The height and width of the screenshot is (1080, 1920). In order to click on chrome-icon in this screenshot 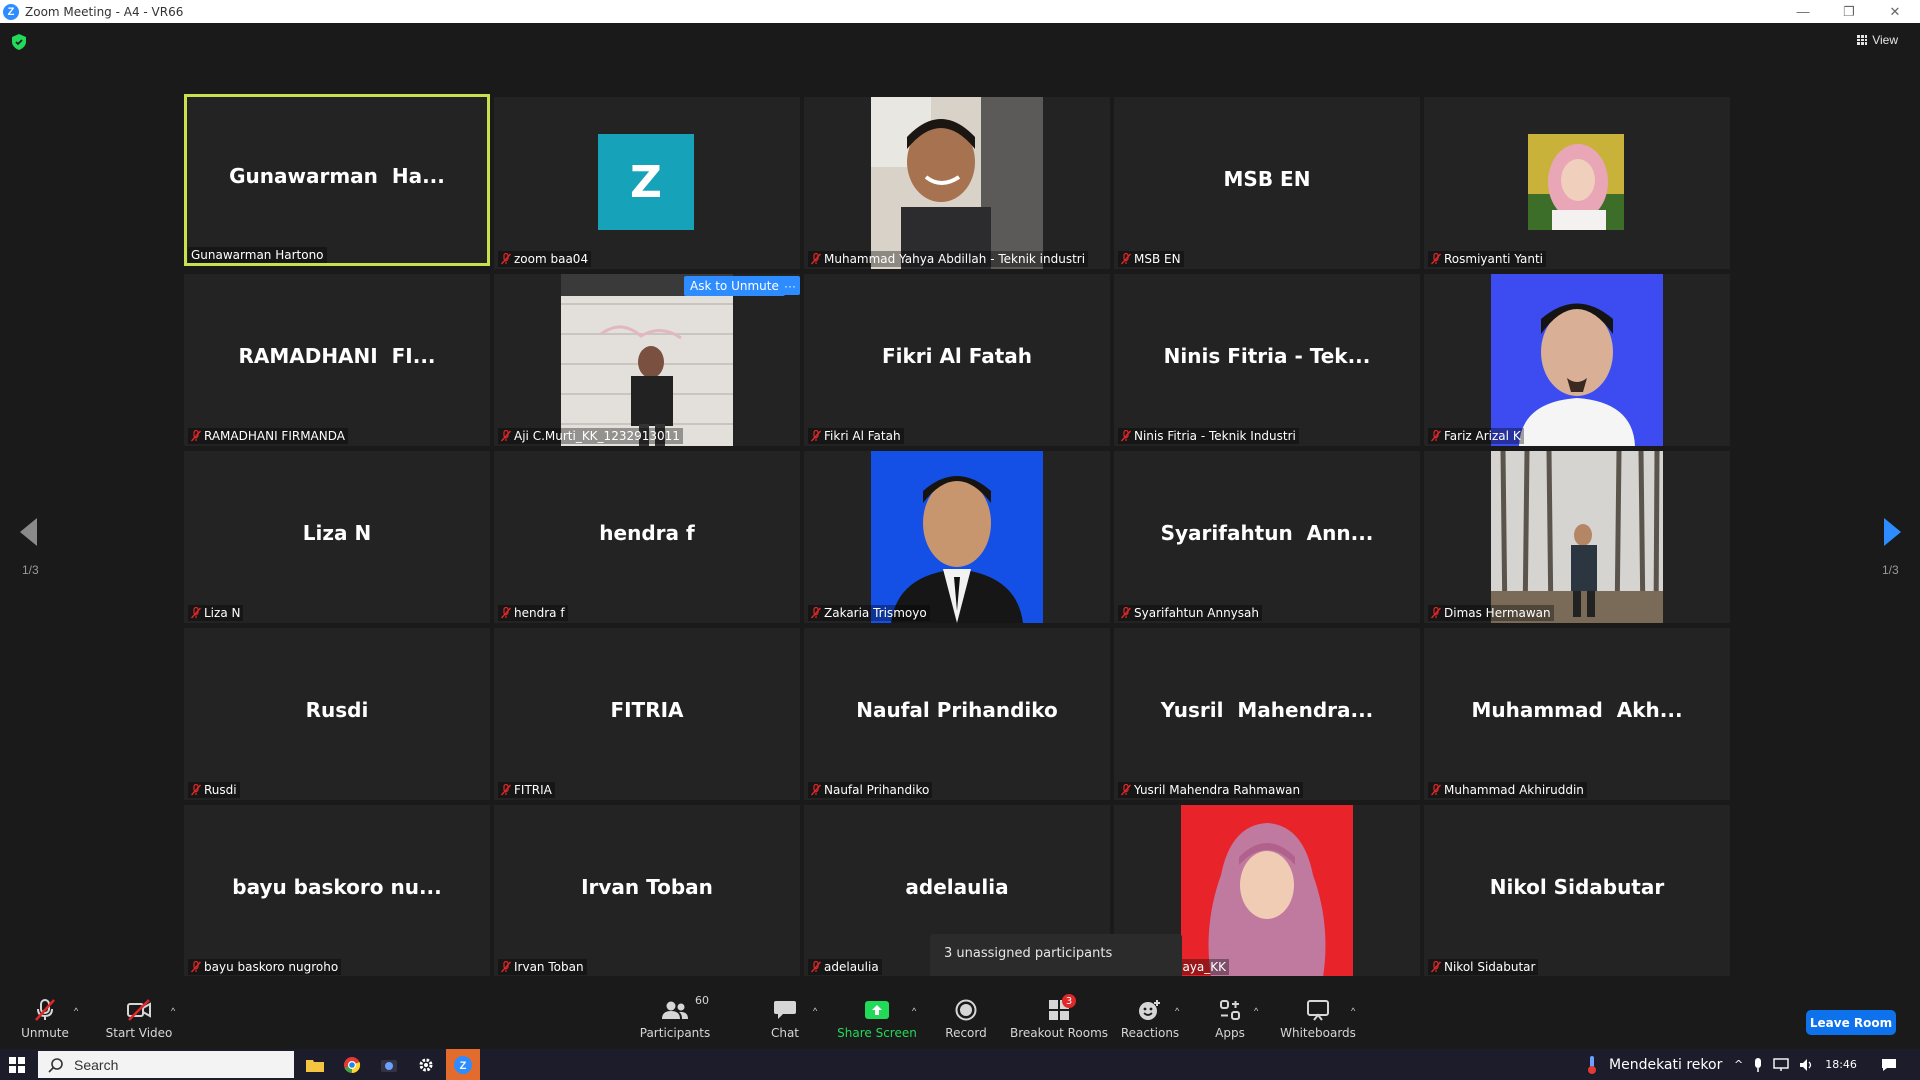, I will do `click(352, 1064)`.